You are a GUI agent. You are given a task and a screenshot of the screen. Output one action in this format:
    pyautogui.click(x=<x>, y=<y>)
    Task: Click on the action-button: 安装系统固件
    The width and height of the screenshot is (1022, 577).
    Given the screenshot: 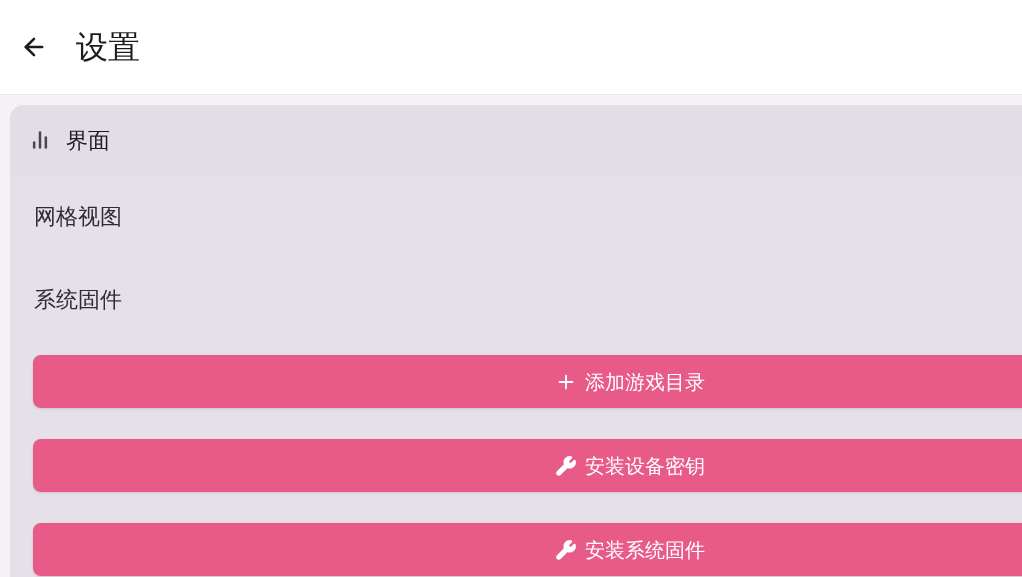 What is the action you would take?
    pyautogui.click(x=527, y=549)
    